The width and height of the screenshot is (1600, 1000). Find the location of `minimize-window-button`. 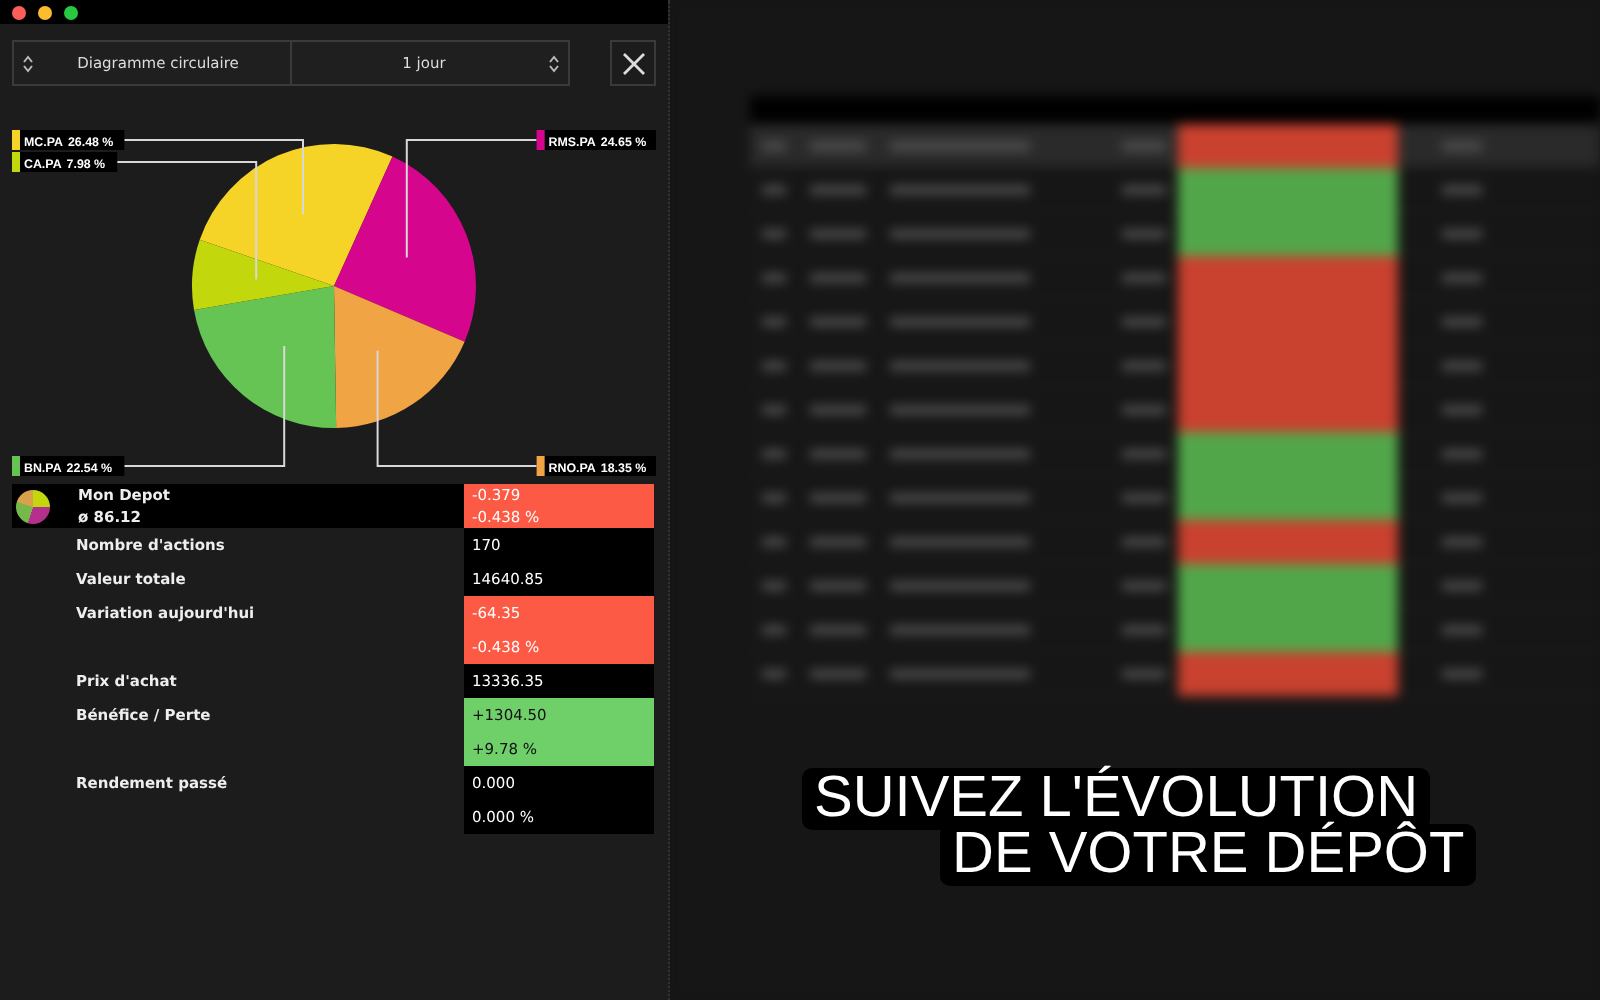

minimize-window-button is located at coordinates (45, 12).